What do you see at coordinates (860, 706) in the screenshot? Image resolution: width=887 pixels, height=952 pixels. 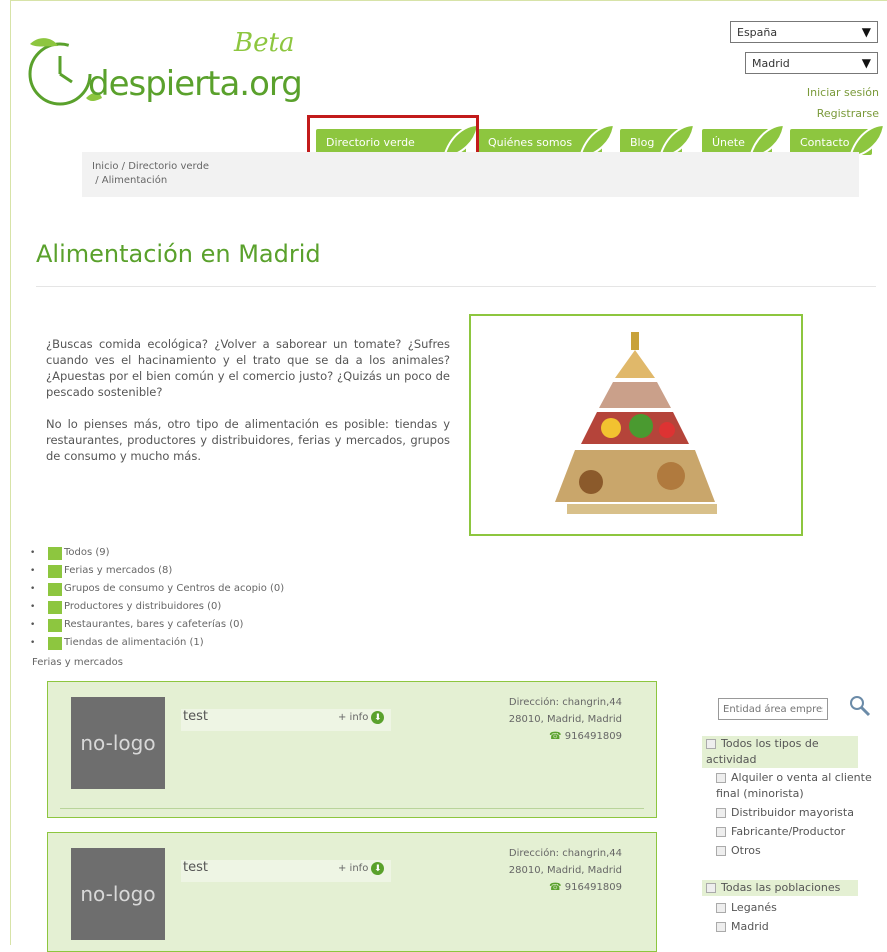 I see `search-icon` at bounding box center [860, 706].